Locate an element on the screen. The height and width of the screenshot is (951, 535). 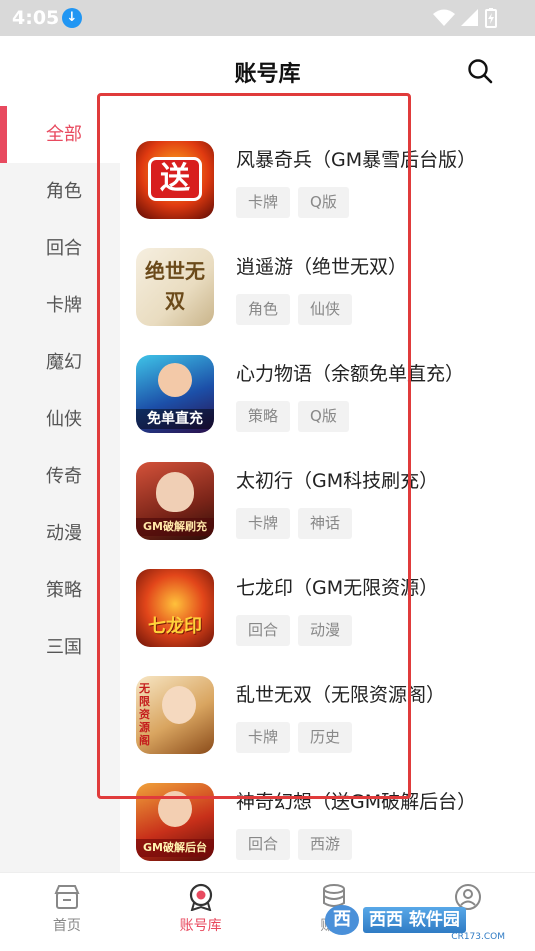
sidebar-item-all: 全部 is located at coordinates (60, 134).